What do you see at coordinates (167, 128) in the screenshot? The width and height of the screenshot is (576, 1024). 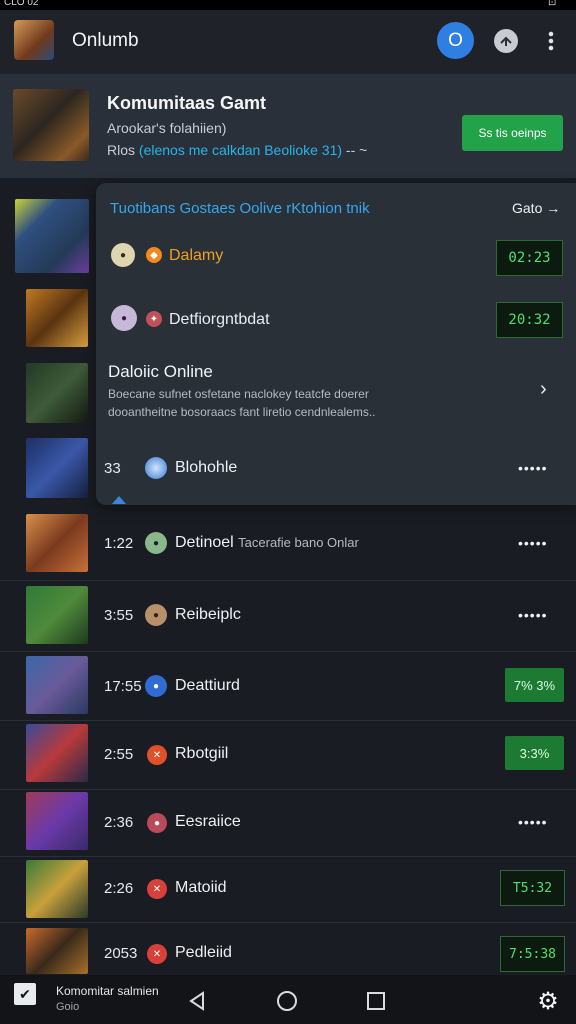 I see `featured-subtitle: Arookar's folahiien)` at bounding box center [167, 128].